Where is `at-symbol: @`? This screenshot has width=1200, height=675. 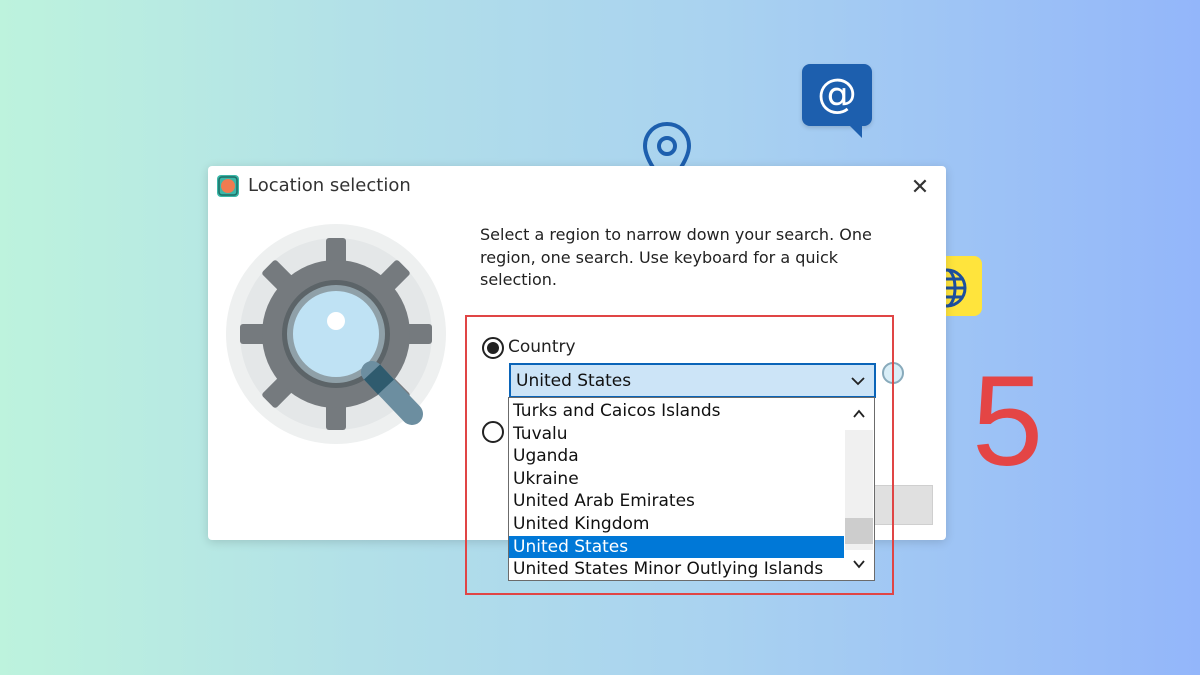 at-symbol: @ is located at coordinates (837, 94).